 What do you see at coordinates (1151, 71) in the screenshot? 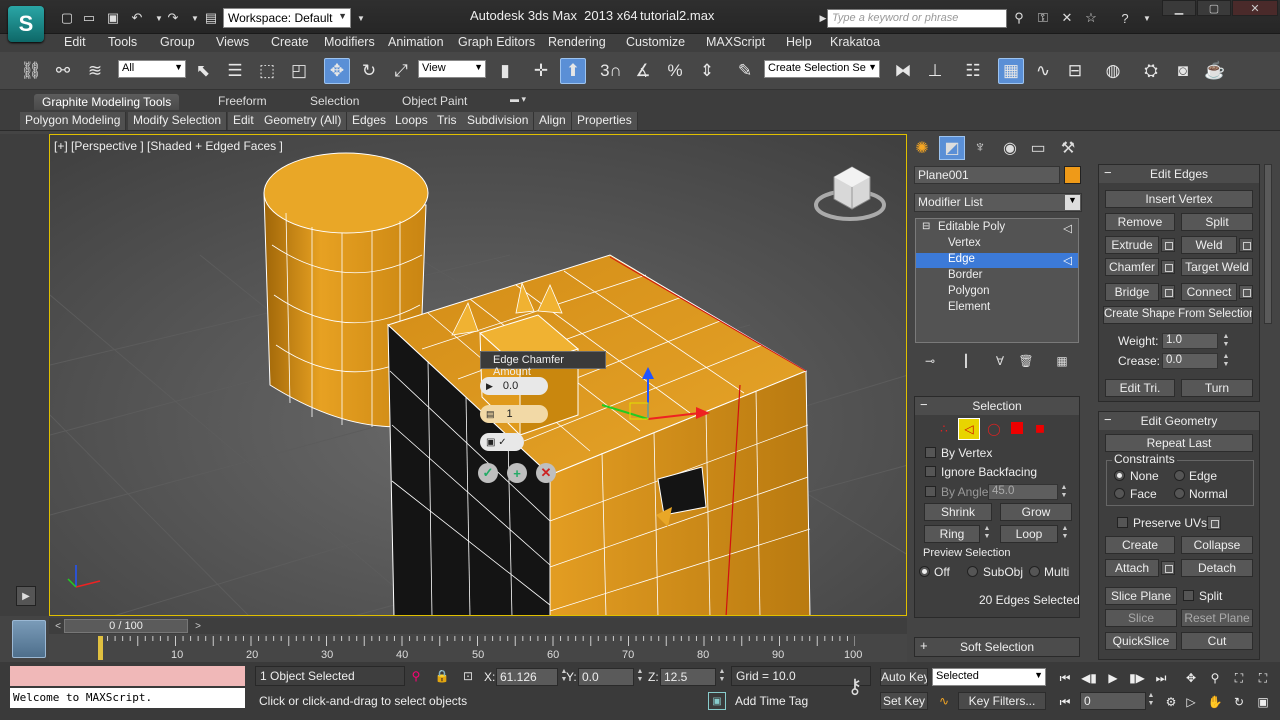
I see `render-setup-icon: ⛭` at bounding box center [1151, 71].